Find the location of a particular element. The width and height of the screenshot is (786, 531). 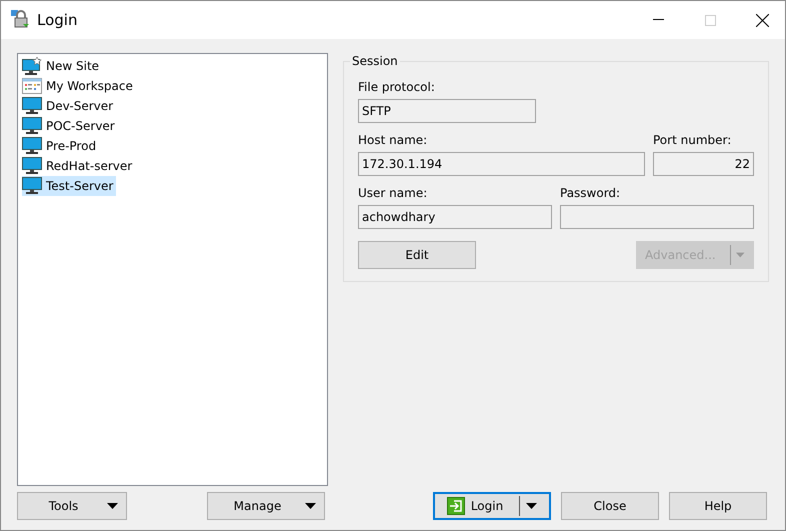

site-item: Dev-Server is located at coordinates (69, 106).